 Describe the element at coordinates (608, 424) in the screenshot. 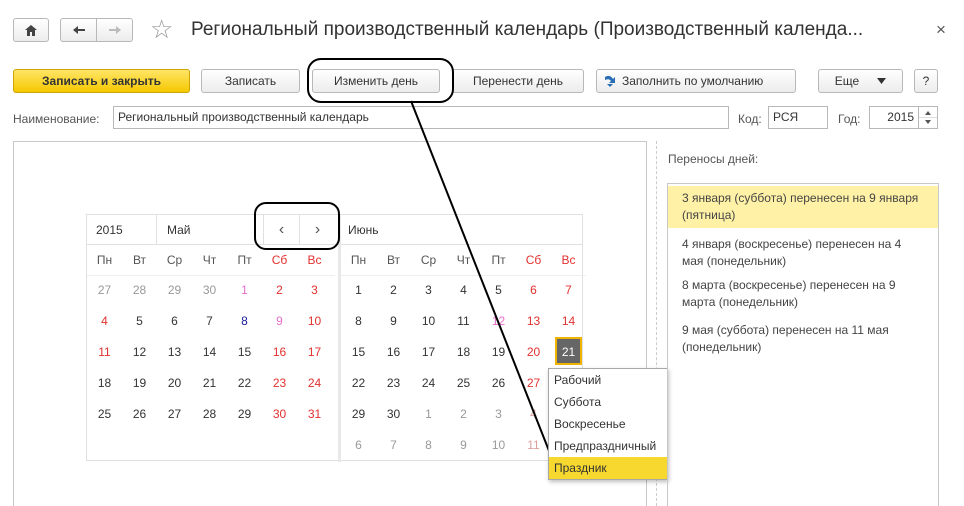

I see `menu-item-sunday: Воскресенье` at that location.